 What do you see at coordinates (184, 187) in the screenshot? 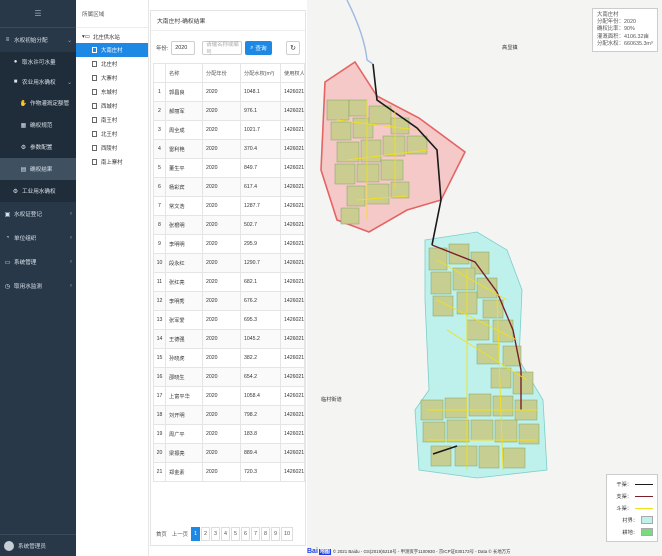
I see `table-cell: 杨彩宾` at bounding box center [184, 187].